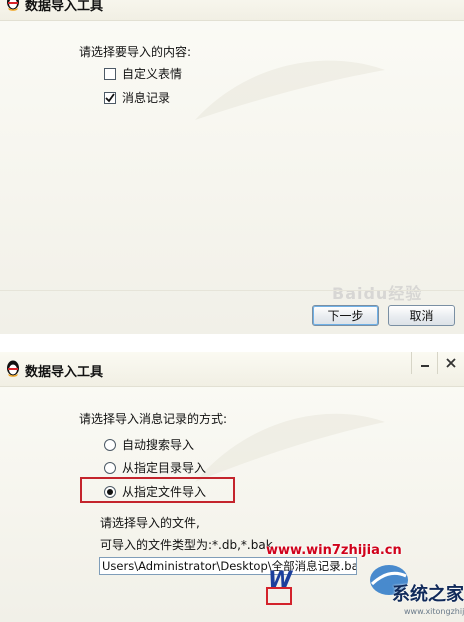 This screenshot has height=622, width=464. I want to click on button-bar: 下一步 取消, so click(232, 312).